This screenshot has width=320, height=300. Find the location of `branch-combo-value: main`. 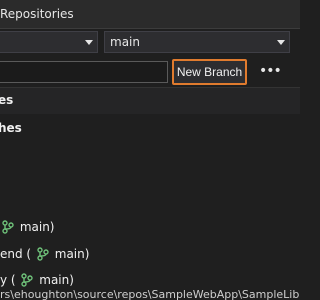

branch-combo-value: main is located at coordinates (125, 42).